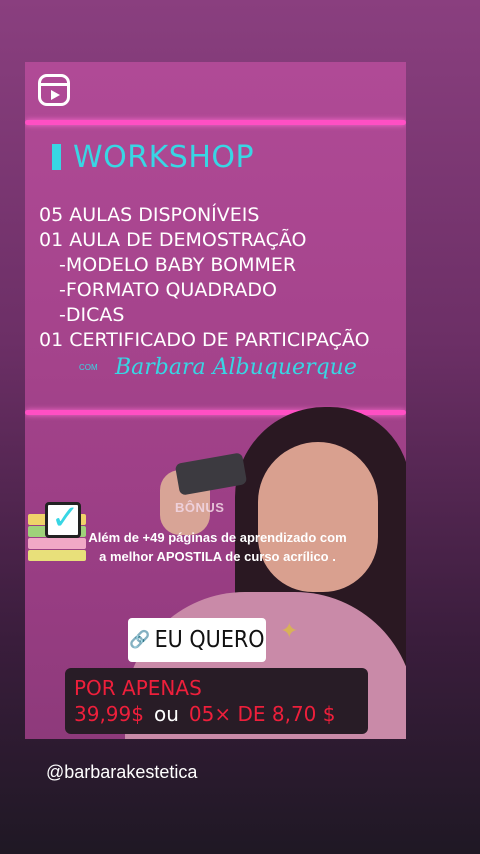 This screenshot has height=854, width=480. I want to click on frame-line-top, so click(215, 122).